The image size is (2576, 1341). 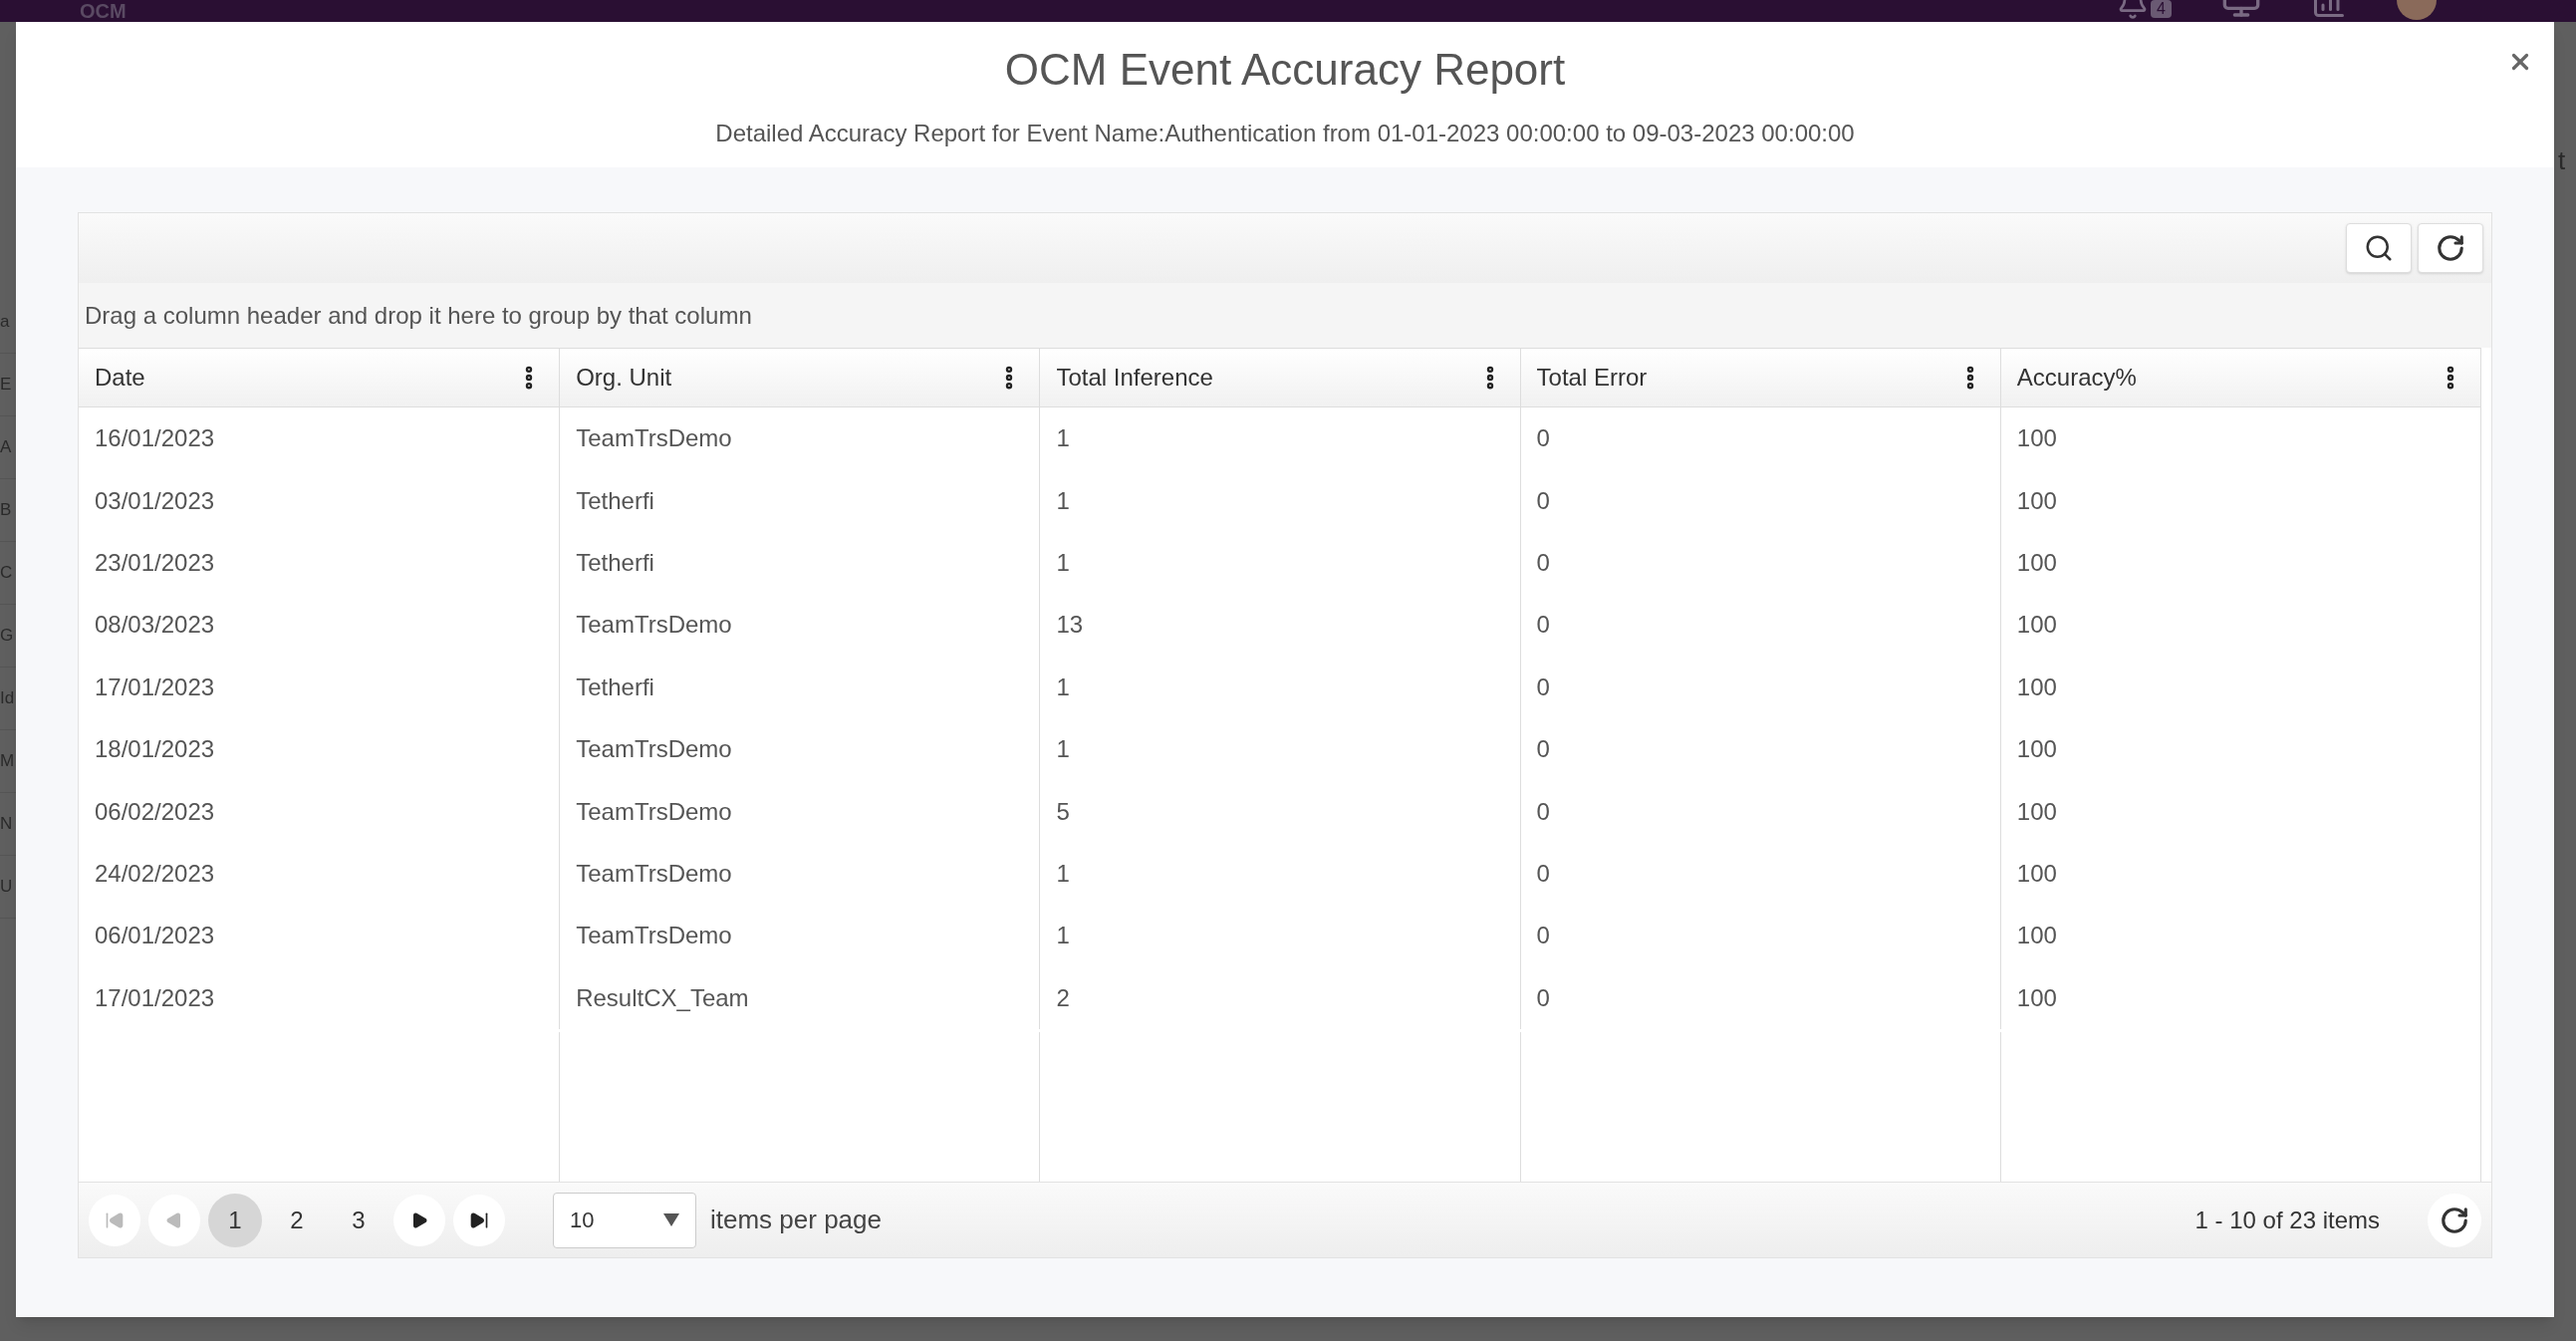 I want to click on table-cell-text: 18/01/2023, so click(x=155, y=749).